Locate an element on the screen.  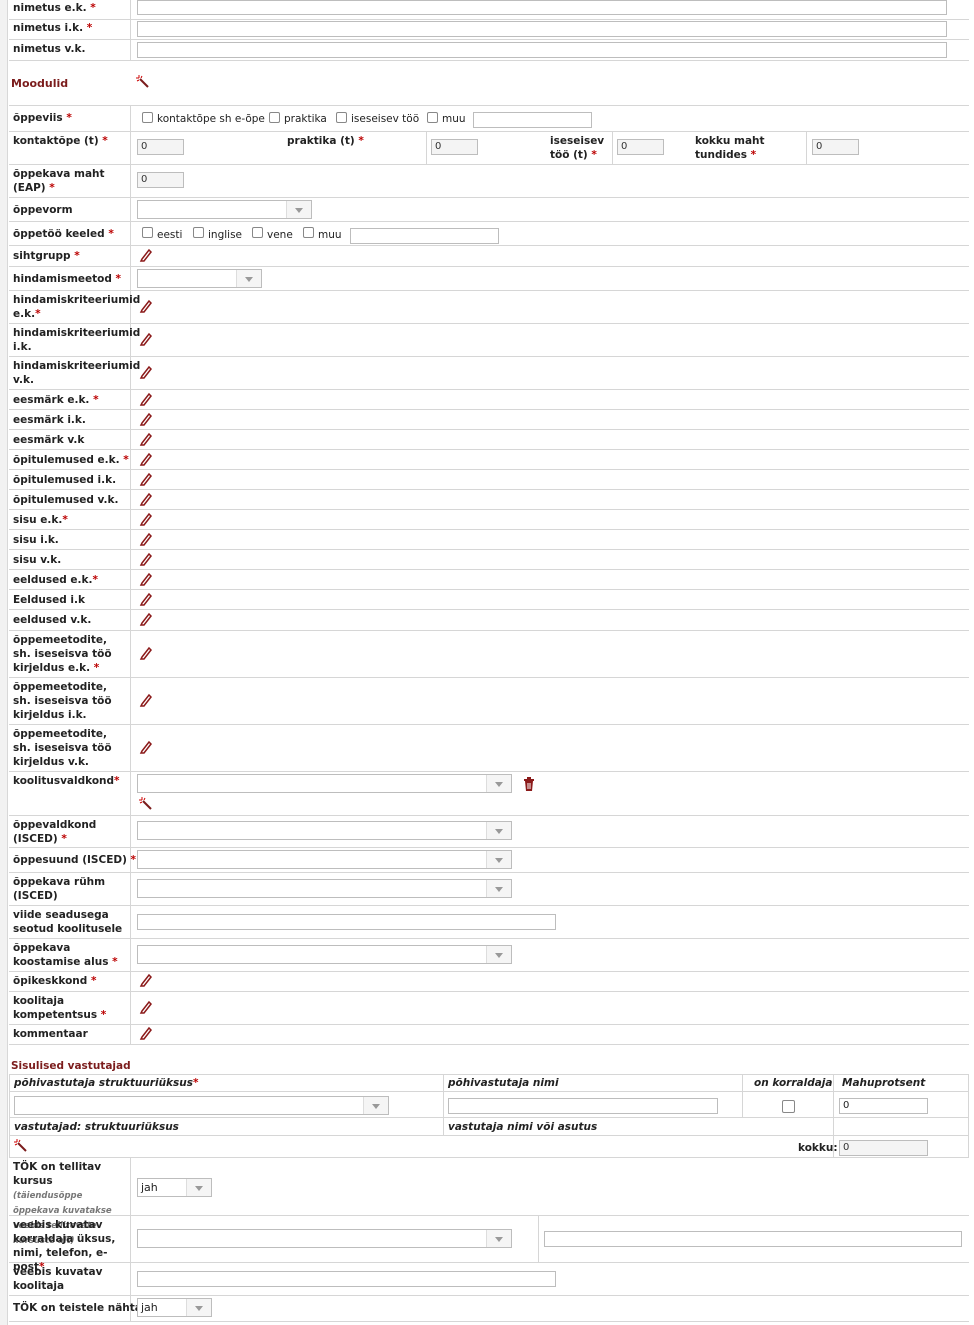
row-opi-ek: õpitulemused e.k. * is located at coordinates (489, 460).